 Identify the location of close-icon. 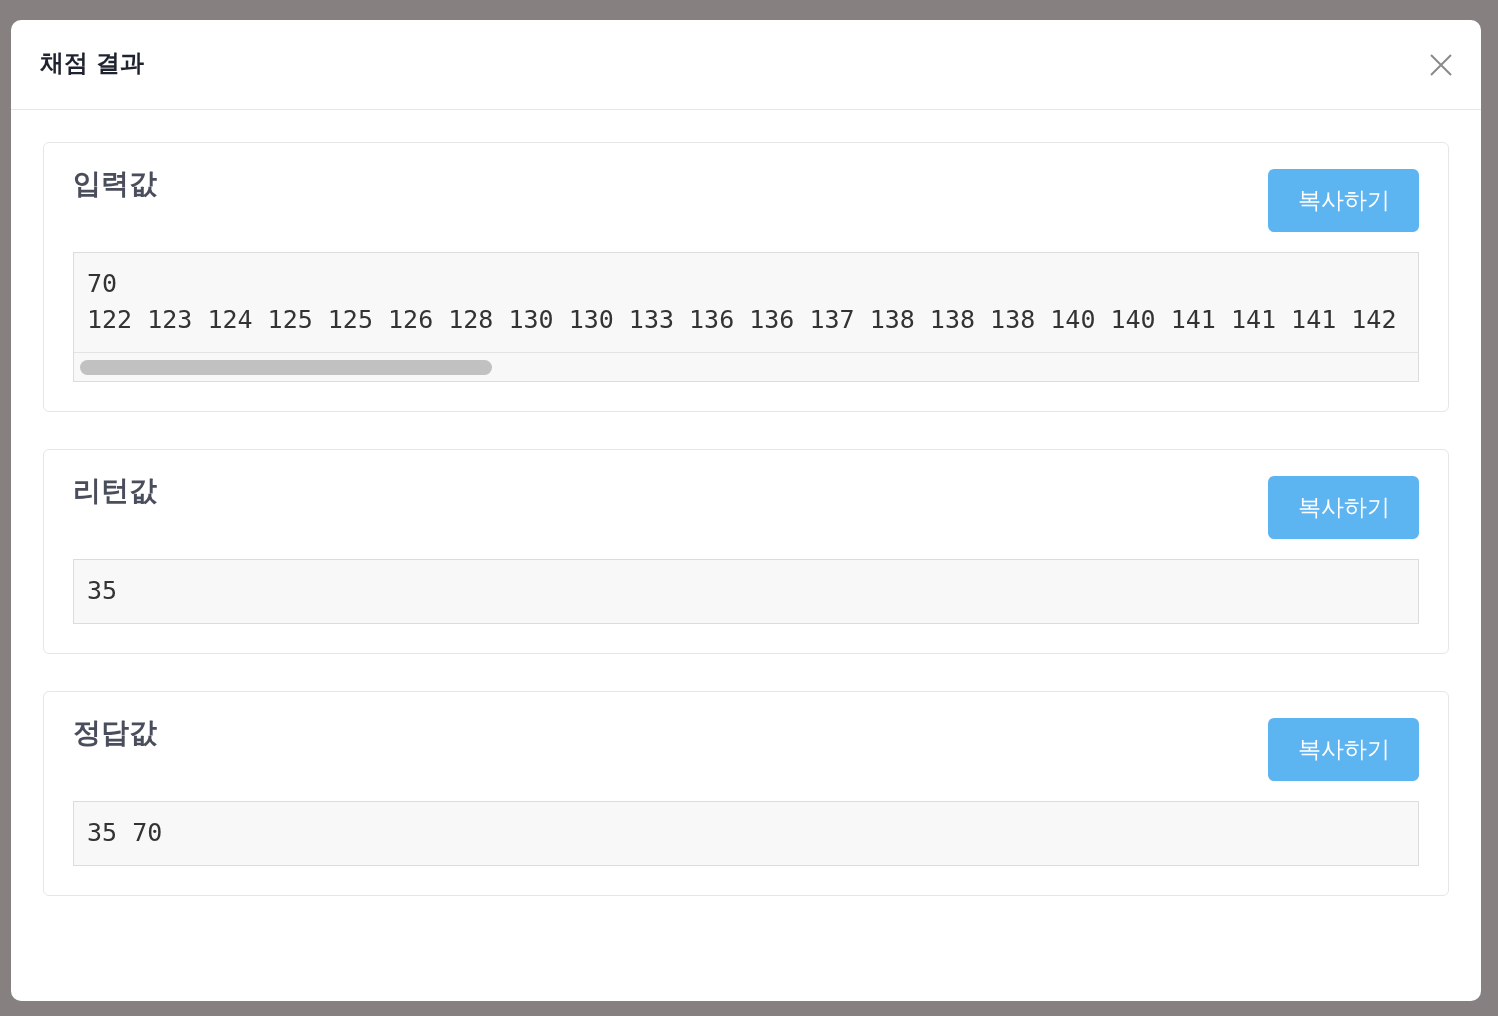
(1441, 64).